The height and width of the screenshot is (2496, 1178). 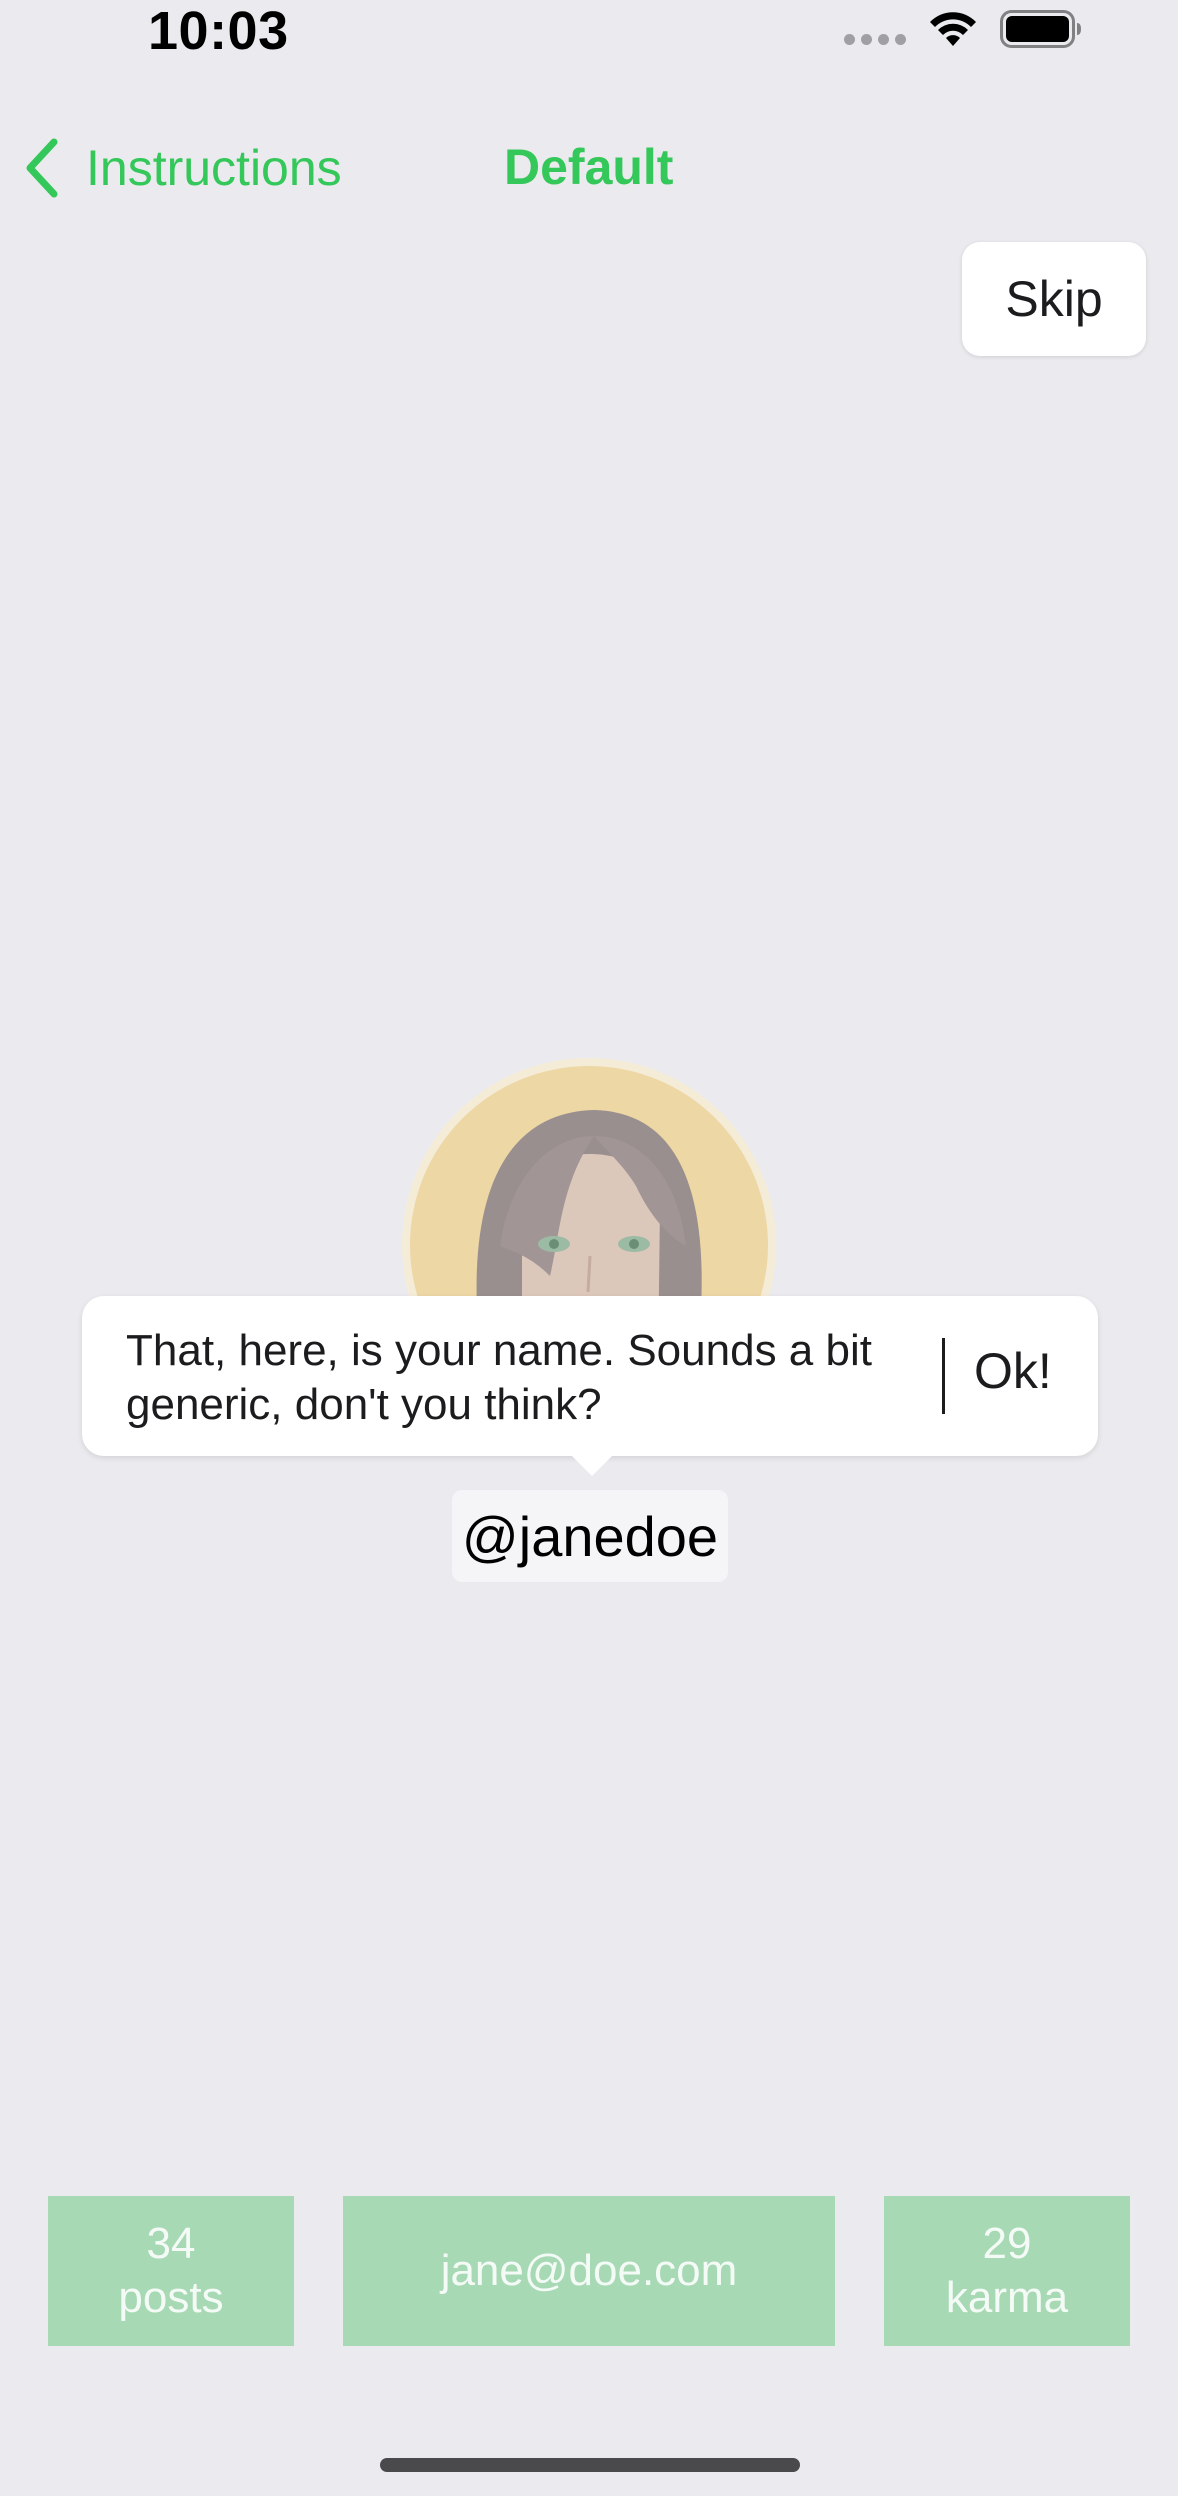 I want to click on back-button-label: Instructions, so click(x=214, y=168).